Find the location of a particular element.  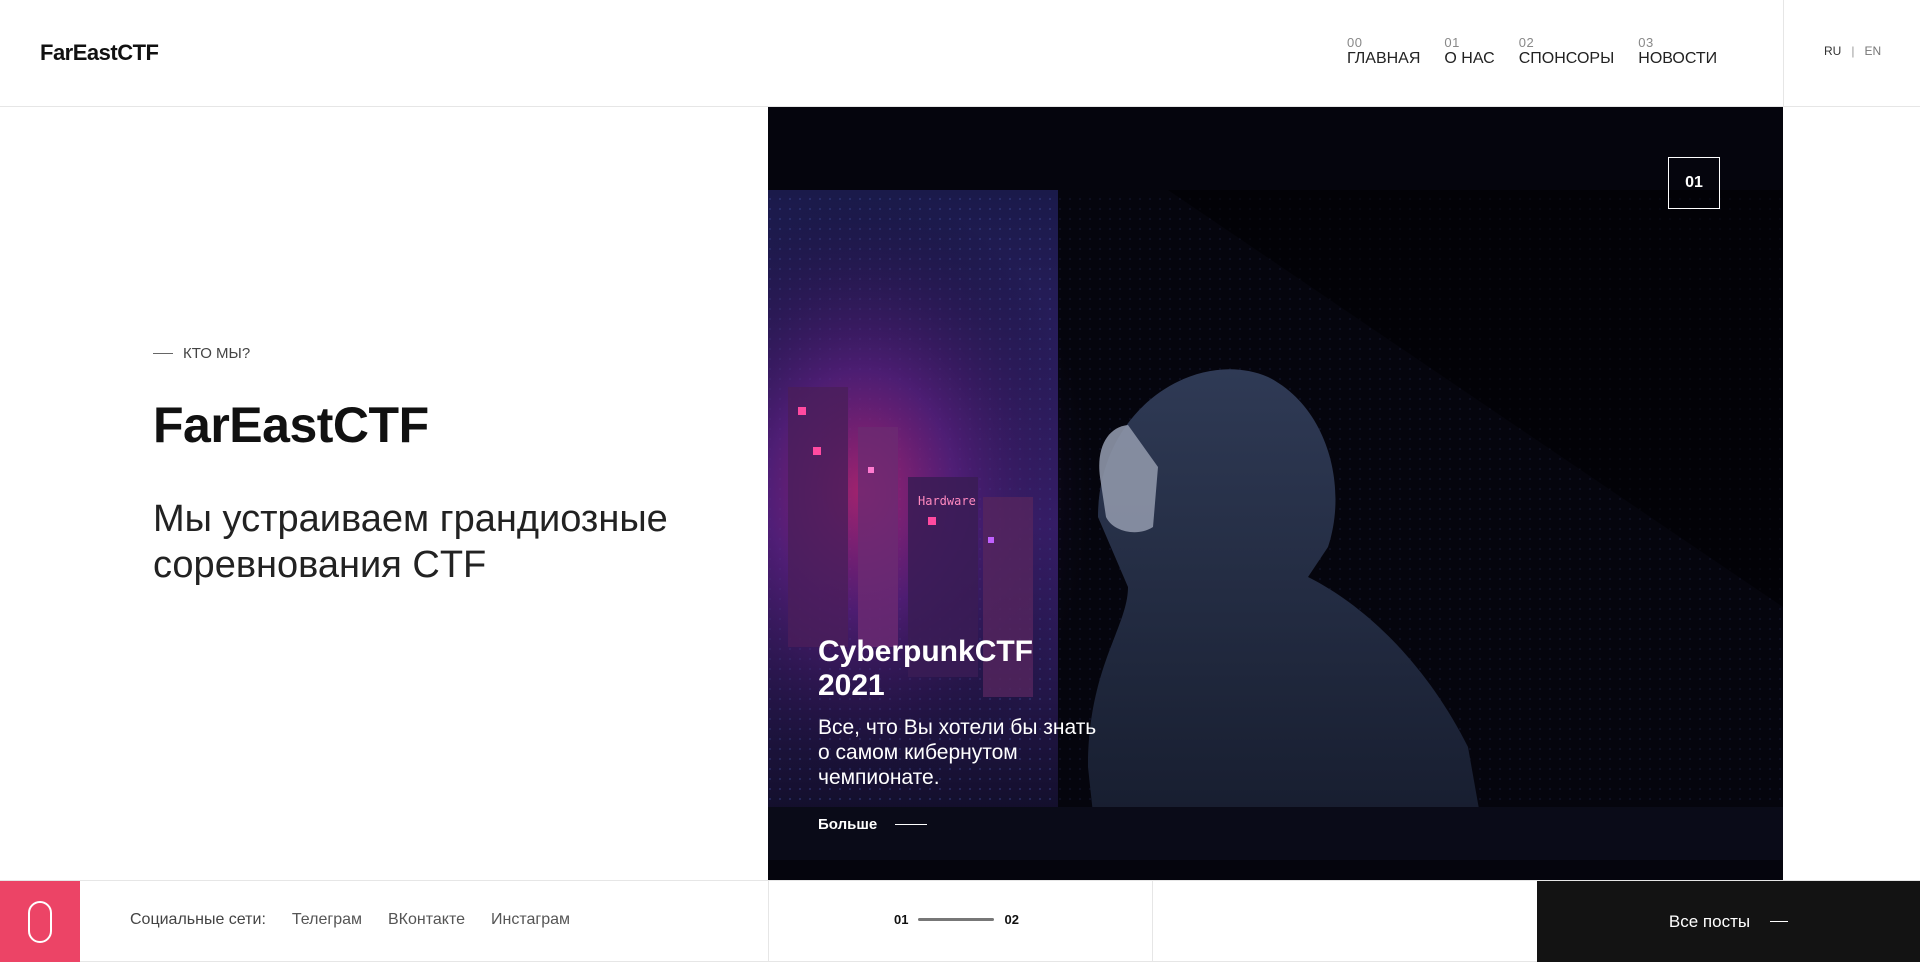

more-label: Больше is located at coordinates (848, 824).